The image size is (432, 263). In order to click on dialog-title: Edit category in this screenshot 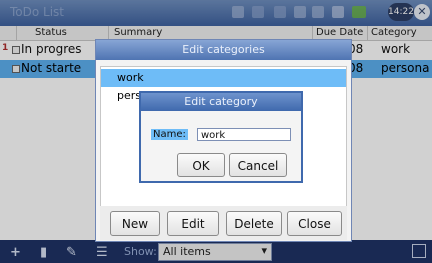, I will do `click(221, 102)`.